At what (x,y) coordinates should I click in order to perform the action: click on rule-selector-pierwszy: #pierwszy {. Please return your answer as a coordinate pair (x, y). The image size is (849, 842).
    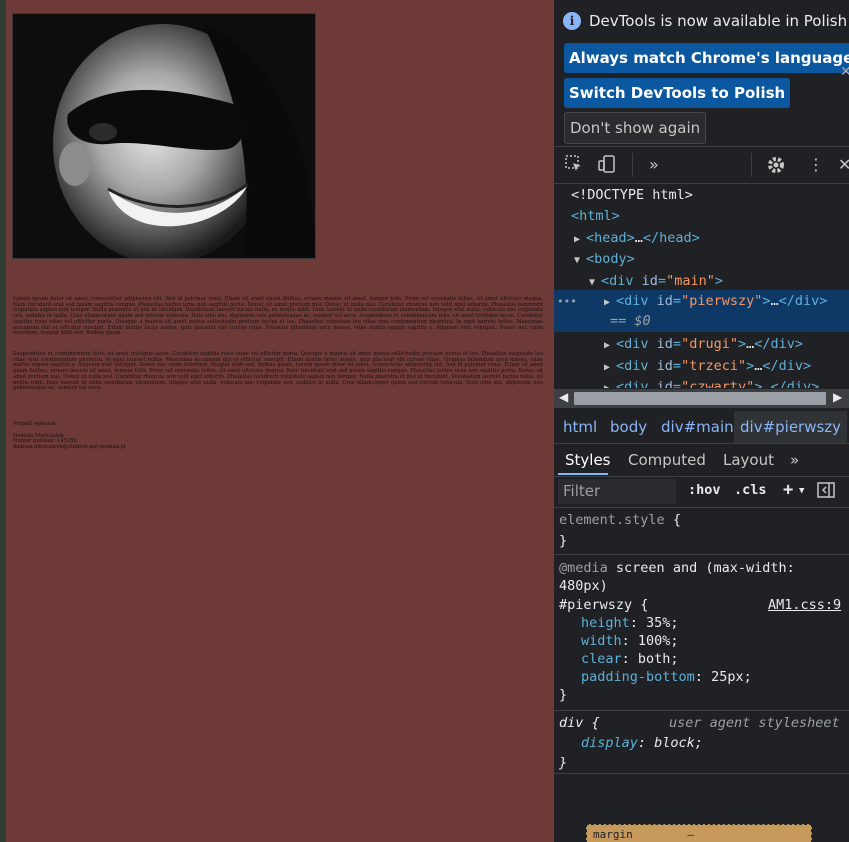
    Looking at the image, I should click on (603, 605).